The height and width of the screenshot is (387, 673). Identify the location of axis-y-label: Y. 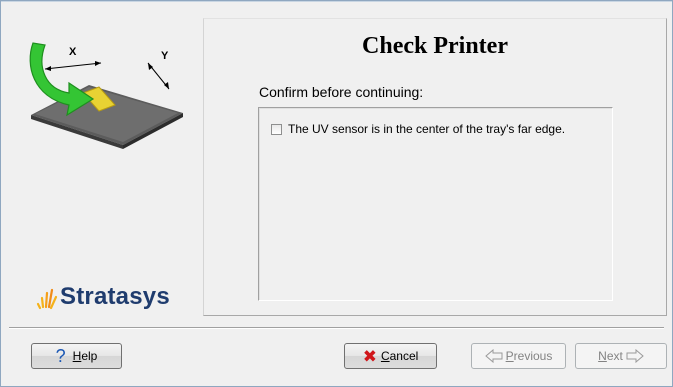
(165, 56).